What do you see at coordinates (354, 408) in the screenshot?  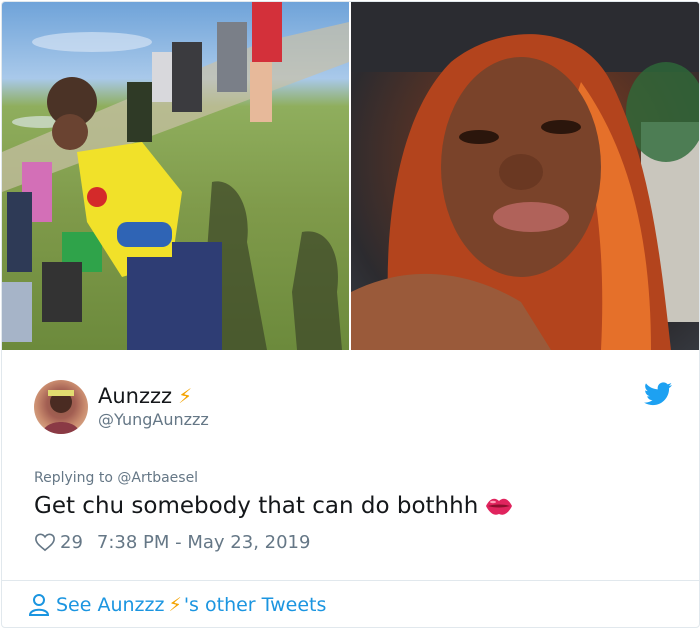 I see `tweet-header: Aunzzz ⚡ @YungAunzzz` at bounding box center [354, 408].